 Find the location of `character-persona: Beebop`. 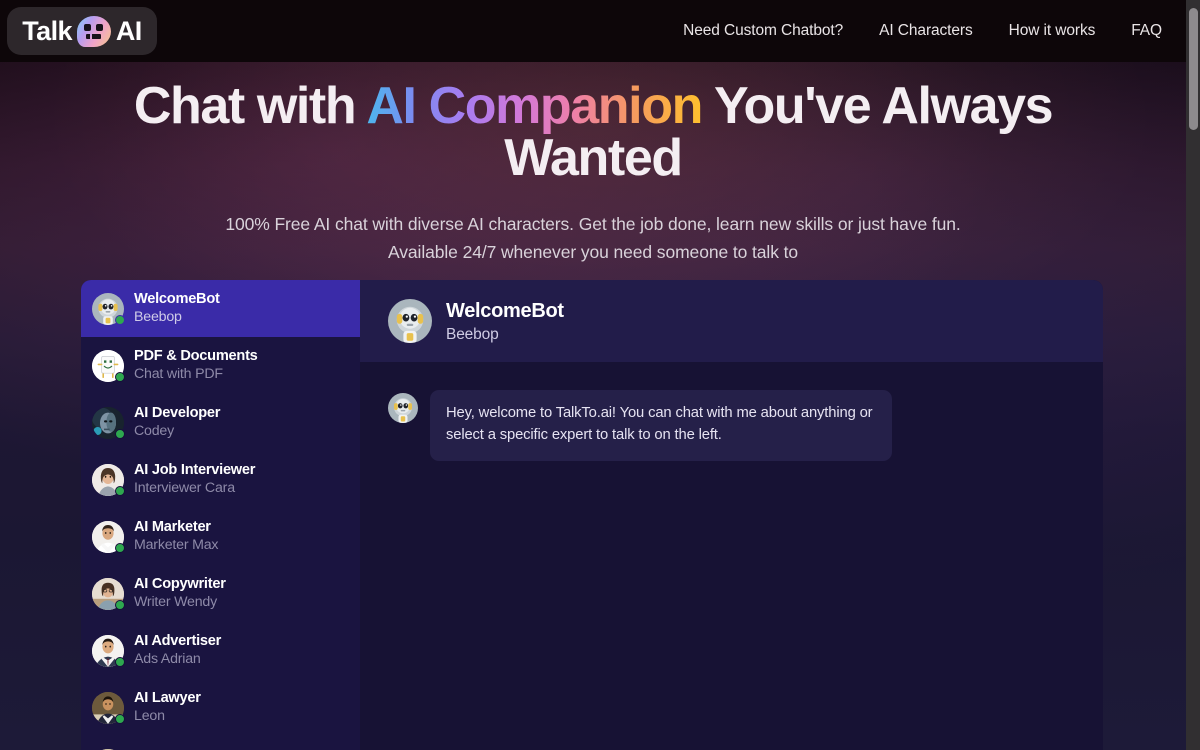

character-persona: Beebop is located at coordinates (158, 317).